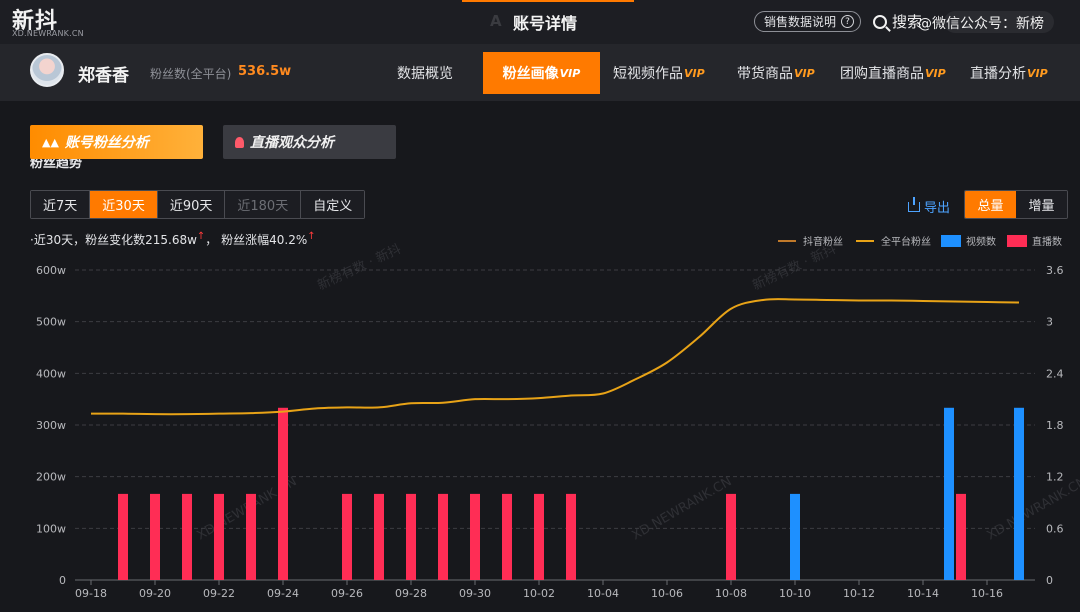  What do you see at coordinates (859, 593) in the screenshot?
I see `x-tick-label: 10-12` at bounding box center [859, 593].